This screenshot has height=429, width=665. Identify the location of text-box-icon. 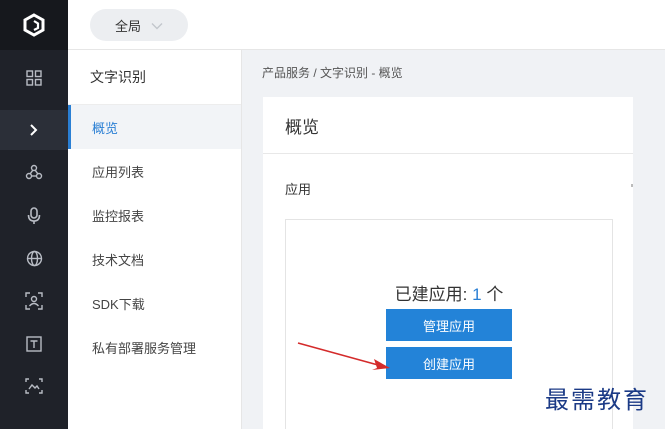
(34, 344).